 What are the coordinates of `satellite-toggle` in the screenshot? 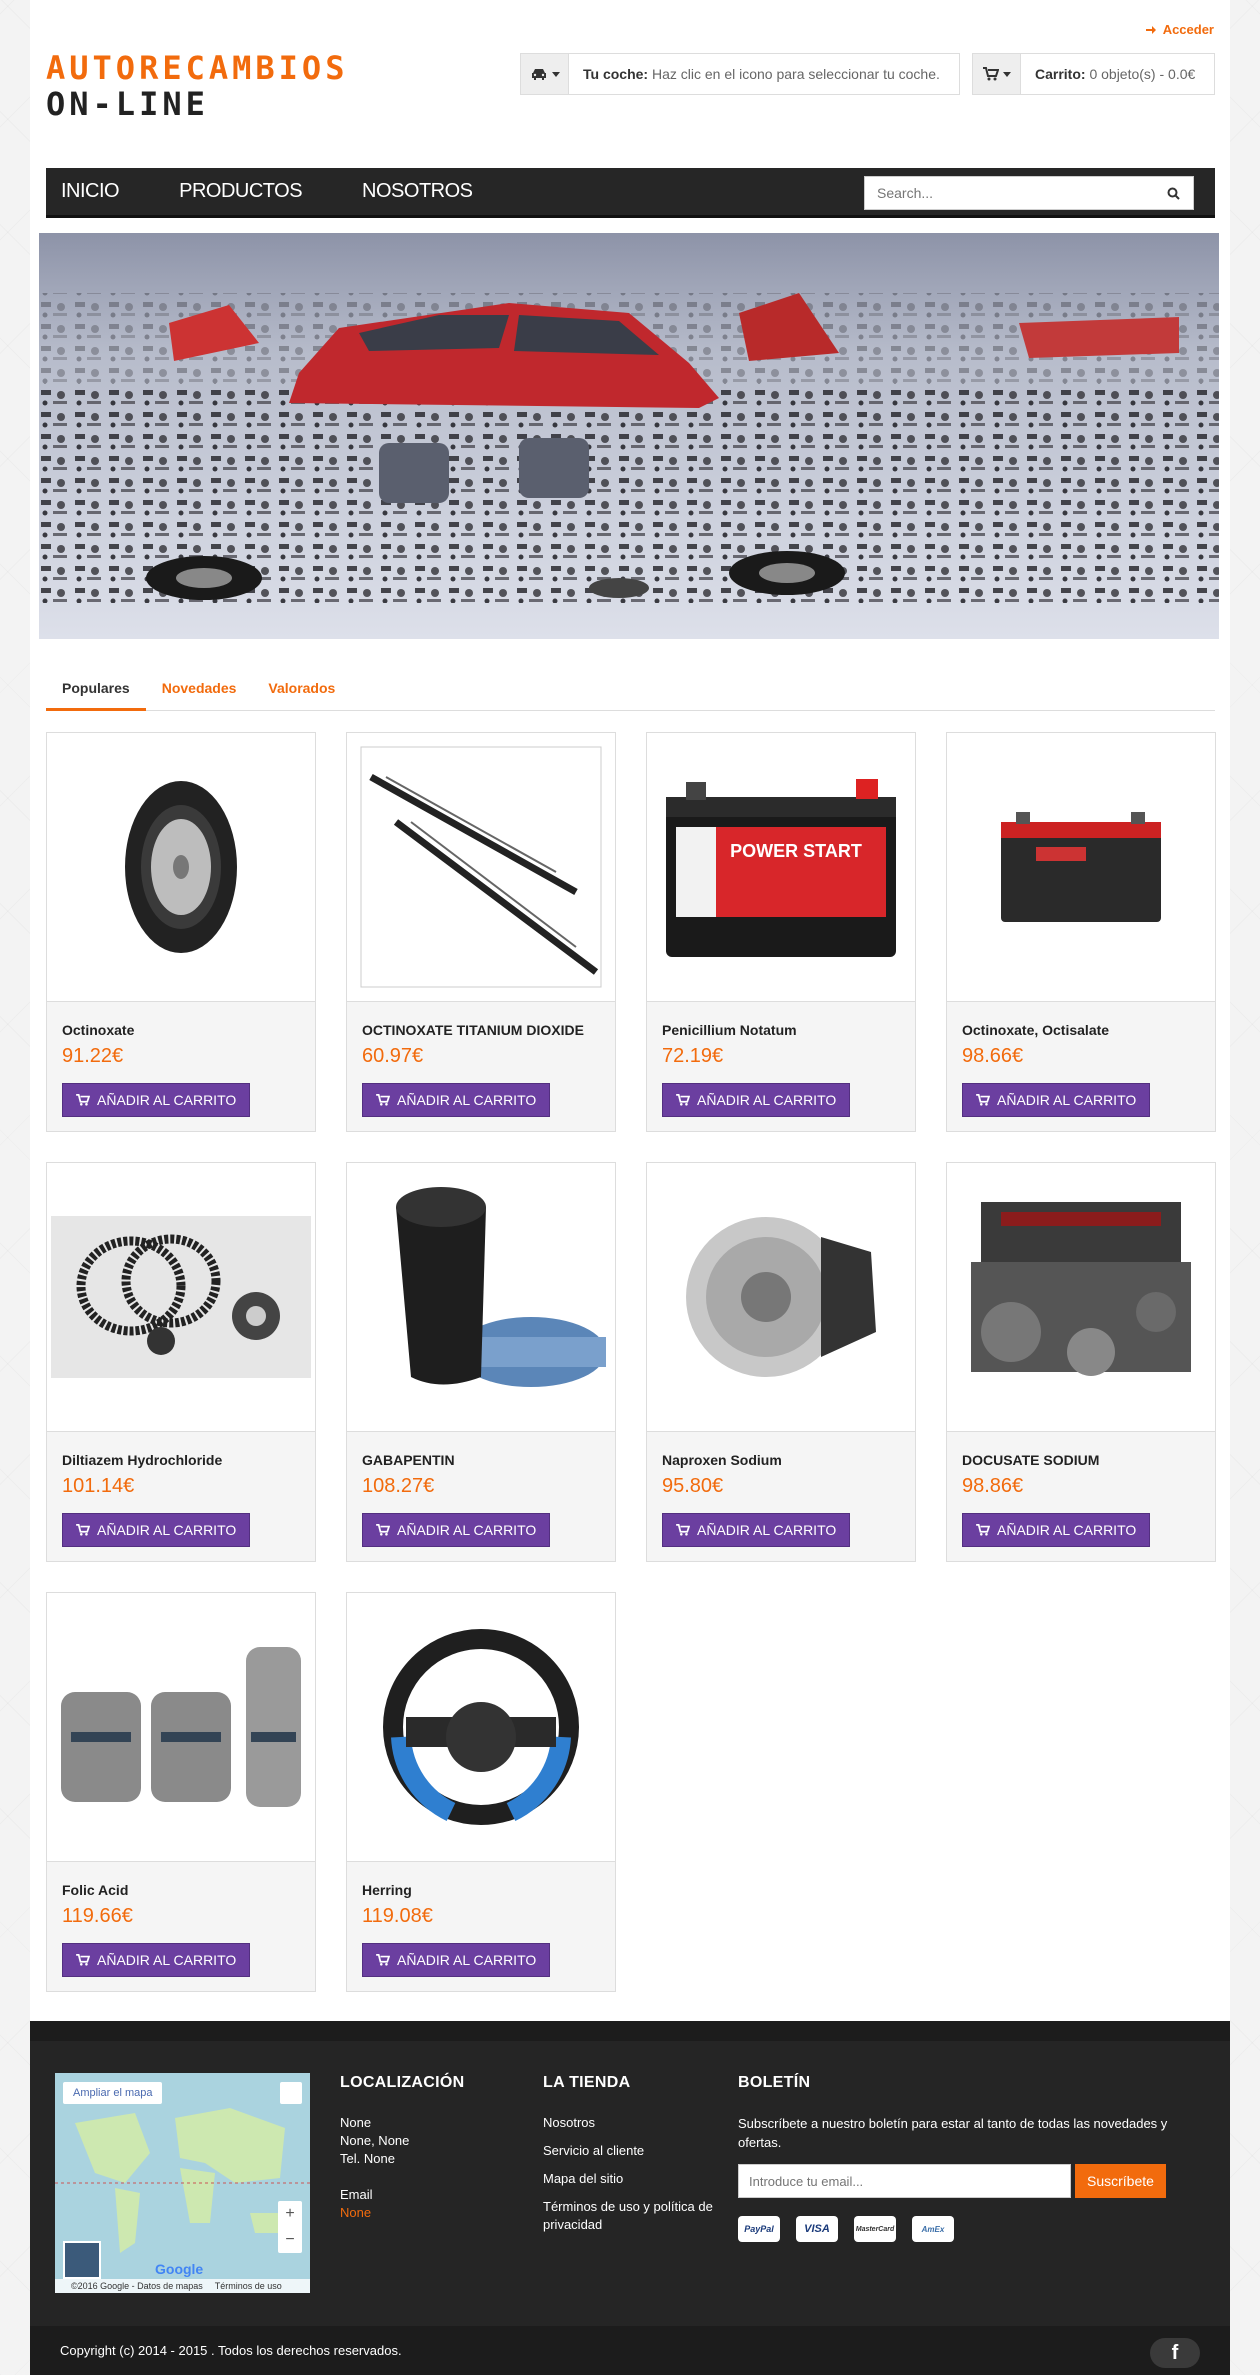 It's located at (82, 2260).